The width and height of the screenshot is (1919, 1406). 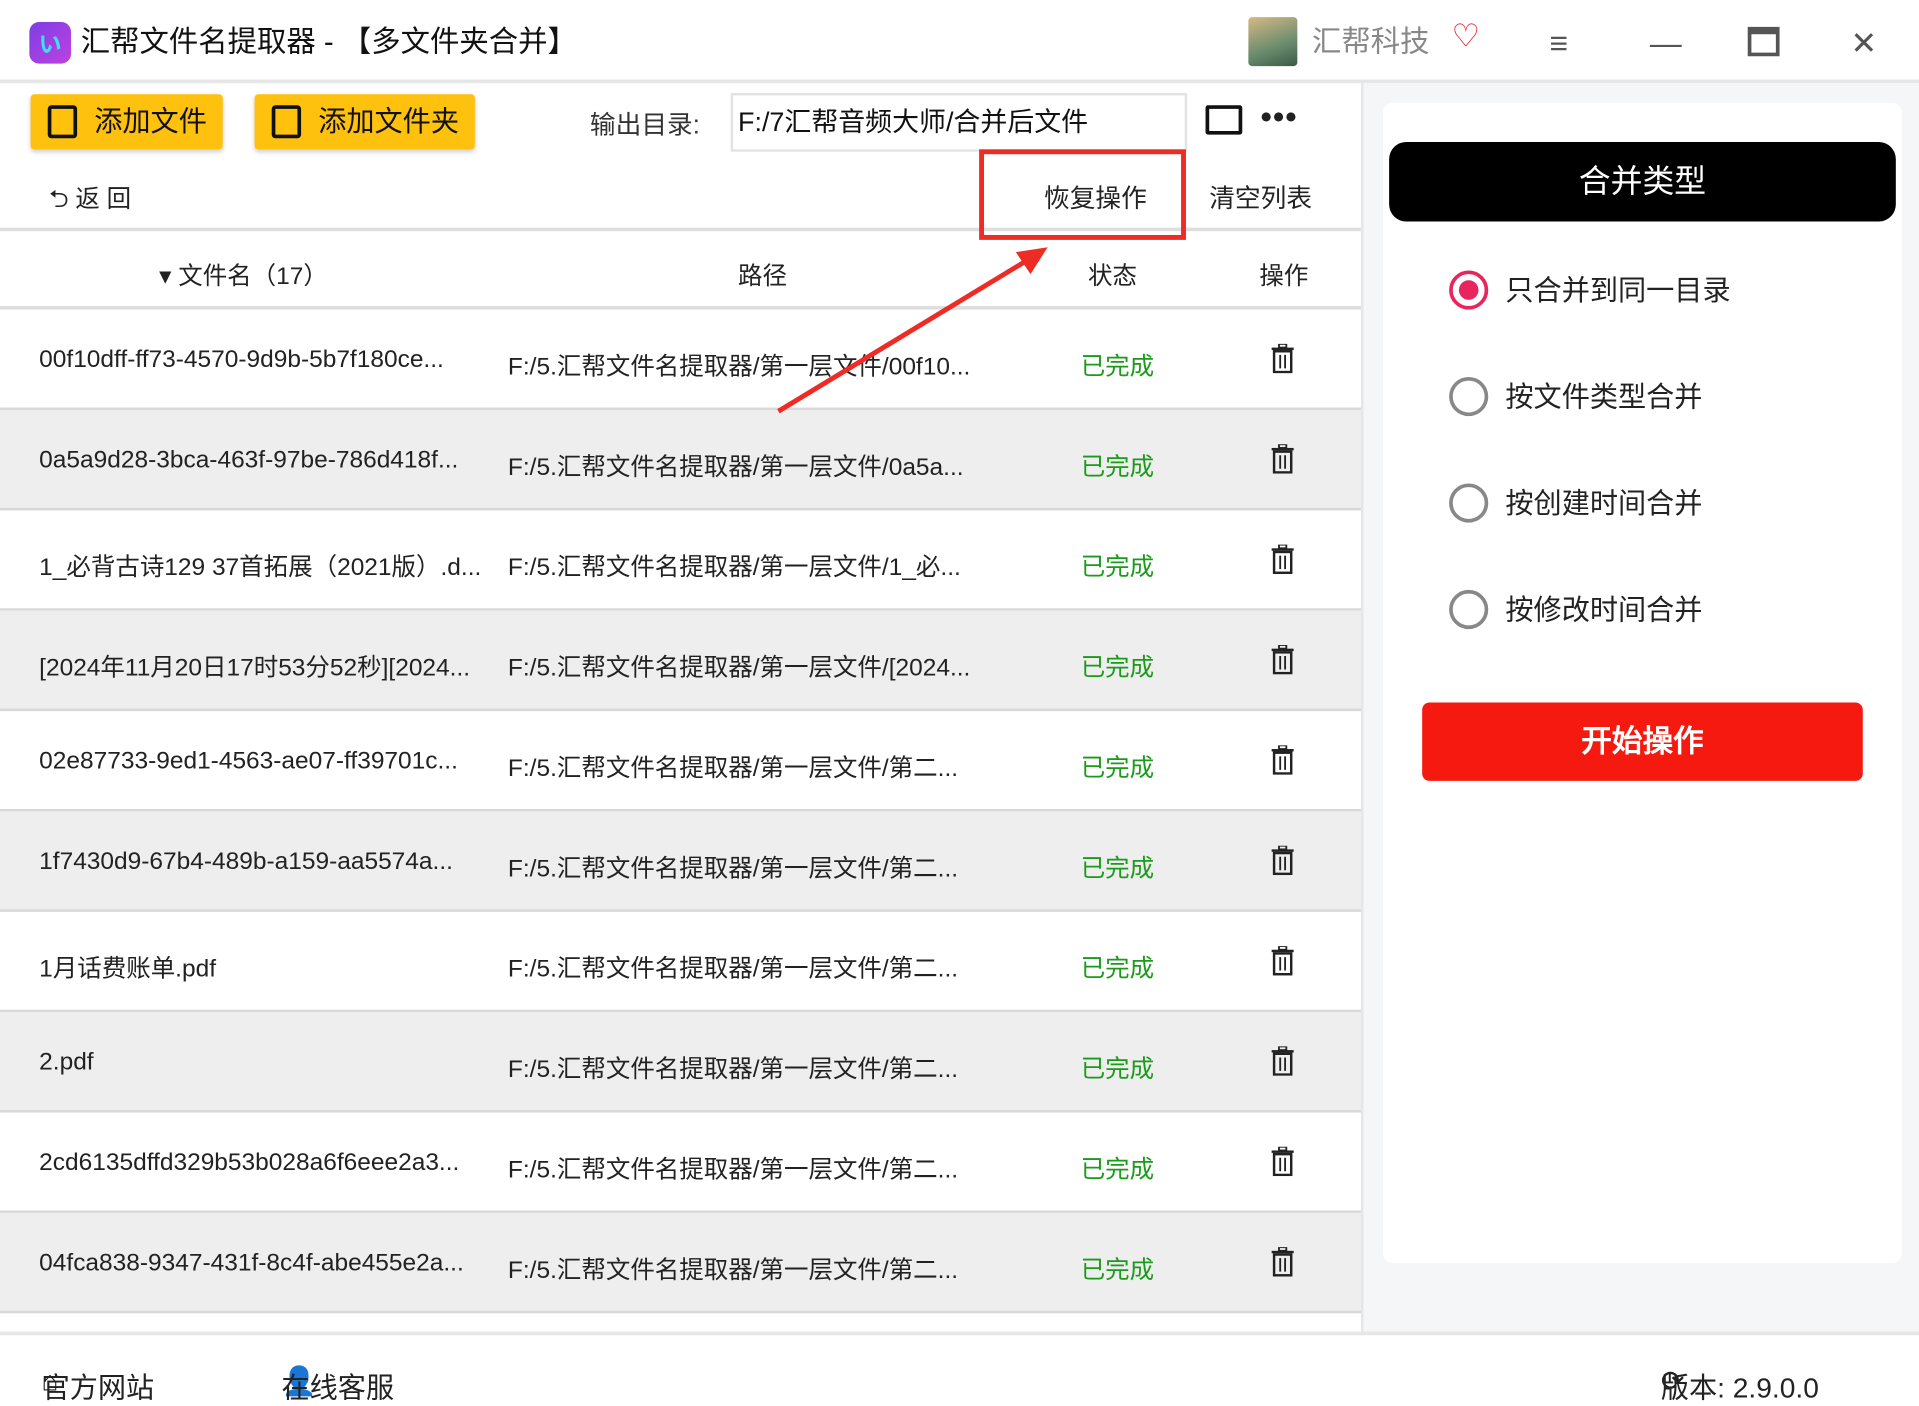 I want to click on footer: ⌂ 官方网站 👤 在线客服 ⟳ 版本: 2.9.0.0, so click(x=959, y=1367).